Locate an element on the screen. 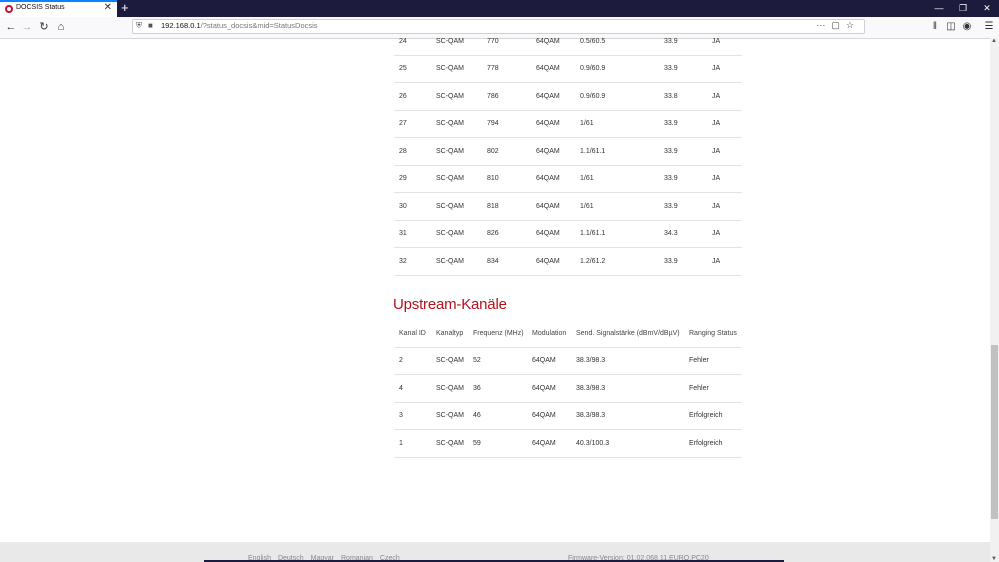 Image resolution: width=999 pixels, height=562 pixels. forward-icon: → is located at coordinates (27, 27).